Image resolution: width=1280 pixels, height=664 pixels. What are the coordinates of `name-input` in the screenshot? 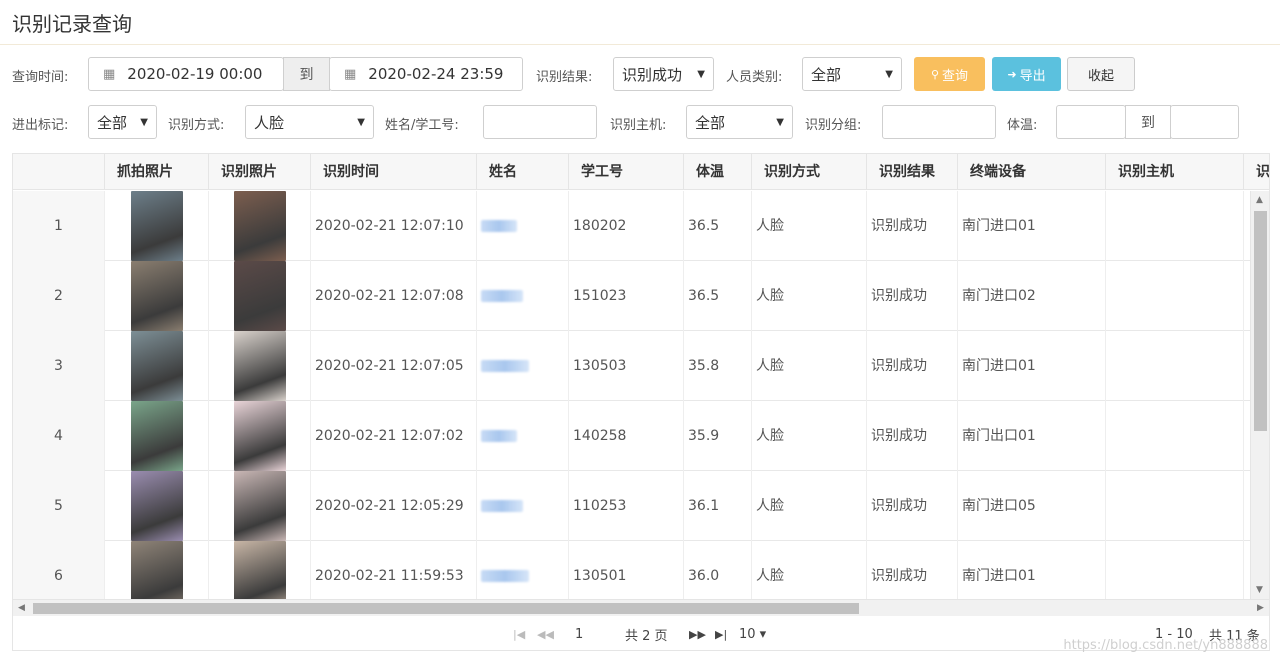 It's located at (540, 122).